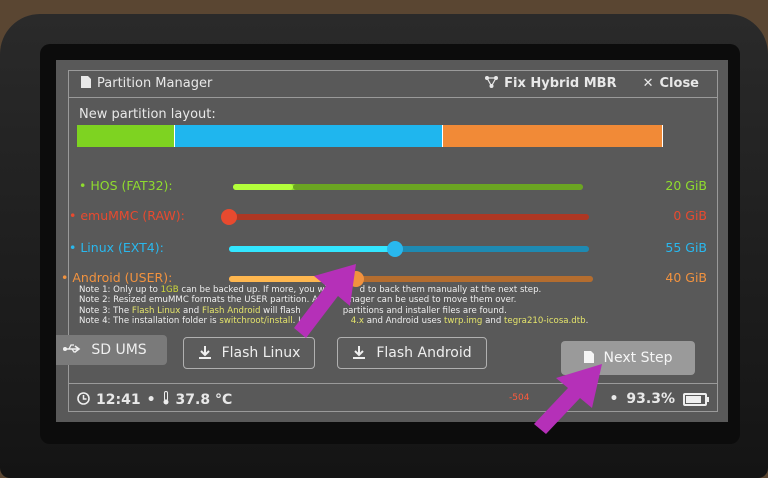 Image resolution: width=768 pixels, height=478 pixels. Describe the element at coordinates (650, 399) in the screenshot. I see `battery-percent: 93.3%` at that location.